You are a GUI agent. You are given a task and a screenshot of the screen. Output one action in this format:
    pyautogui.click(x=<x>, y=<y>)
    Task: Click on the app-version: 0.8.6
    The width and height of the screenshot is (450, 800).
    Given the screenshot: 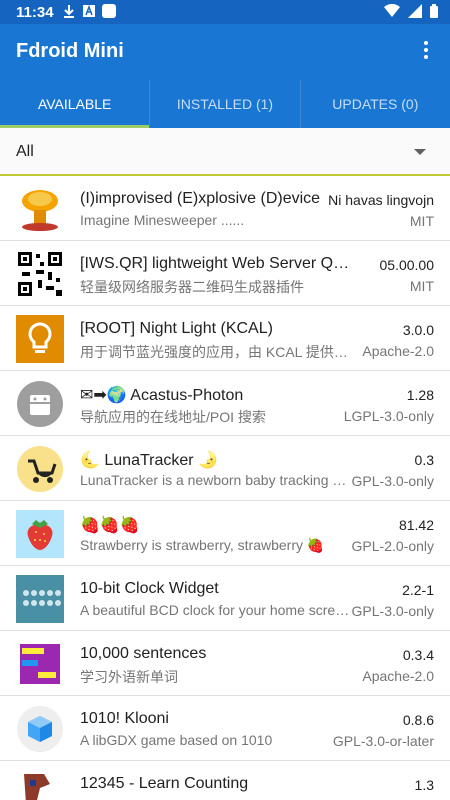 What is the action you would take?
    pyautogui.click(x=418, y=720)
    